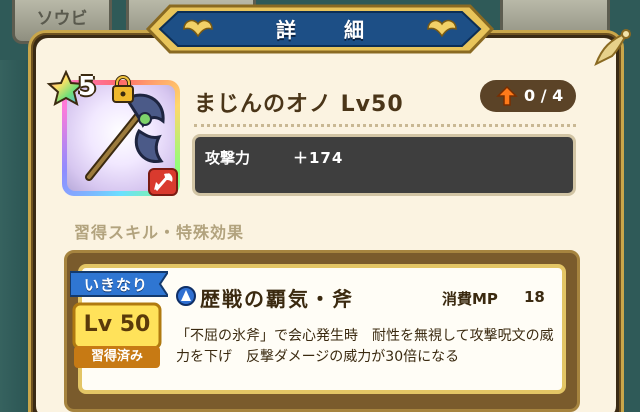  What do you see at coordinates (228, 158) in the screenshot?
I see `stat-label: 攻撃力` at bounding box center [228, 158].